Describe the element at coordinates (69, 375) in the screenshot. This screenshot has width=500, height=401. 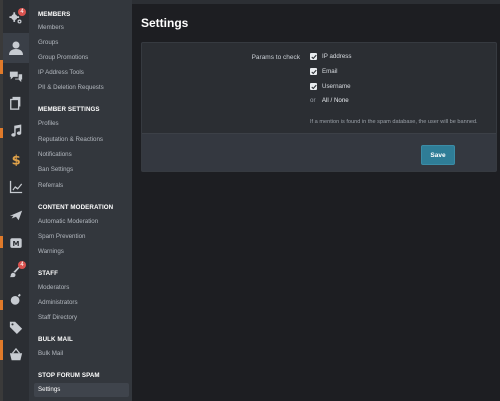
I see `nav-heading-stop-forum-spam: STOP FORUM SPAM` at that location.